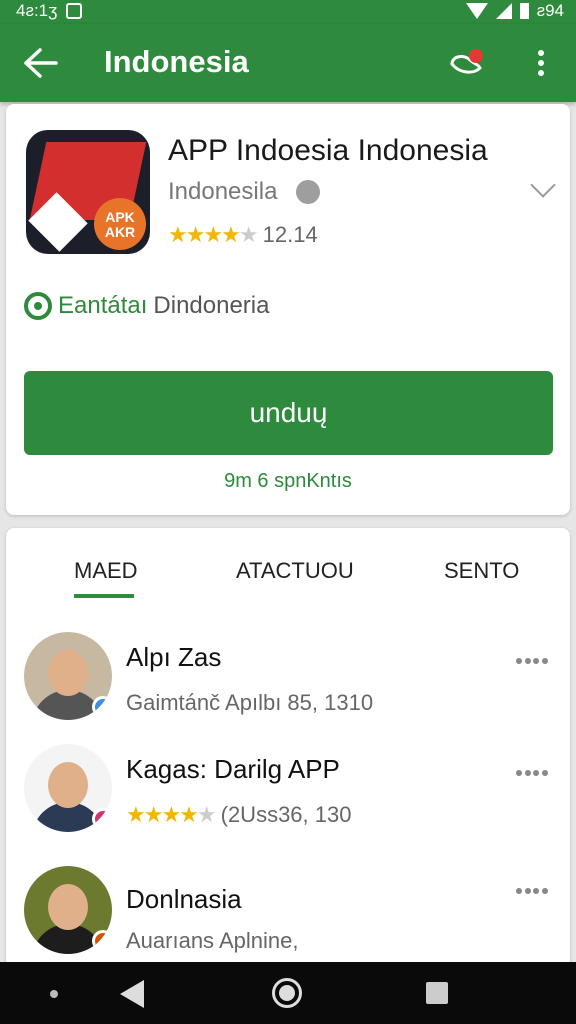 The image size is (576, 1024). I want to click on list-item: Donlnasia Auarıans Aplnine,, so click(288, 916).